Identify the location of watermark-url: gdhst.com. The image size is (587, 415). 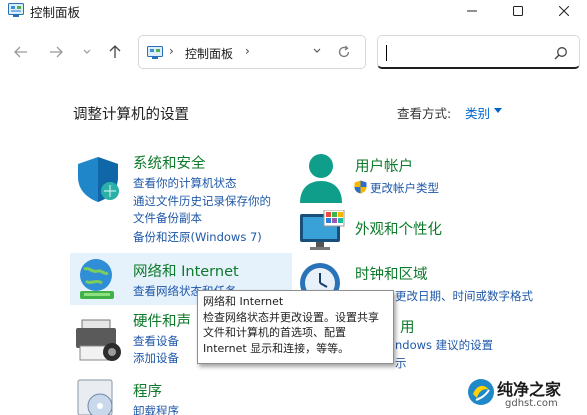
(531, 403).